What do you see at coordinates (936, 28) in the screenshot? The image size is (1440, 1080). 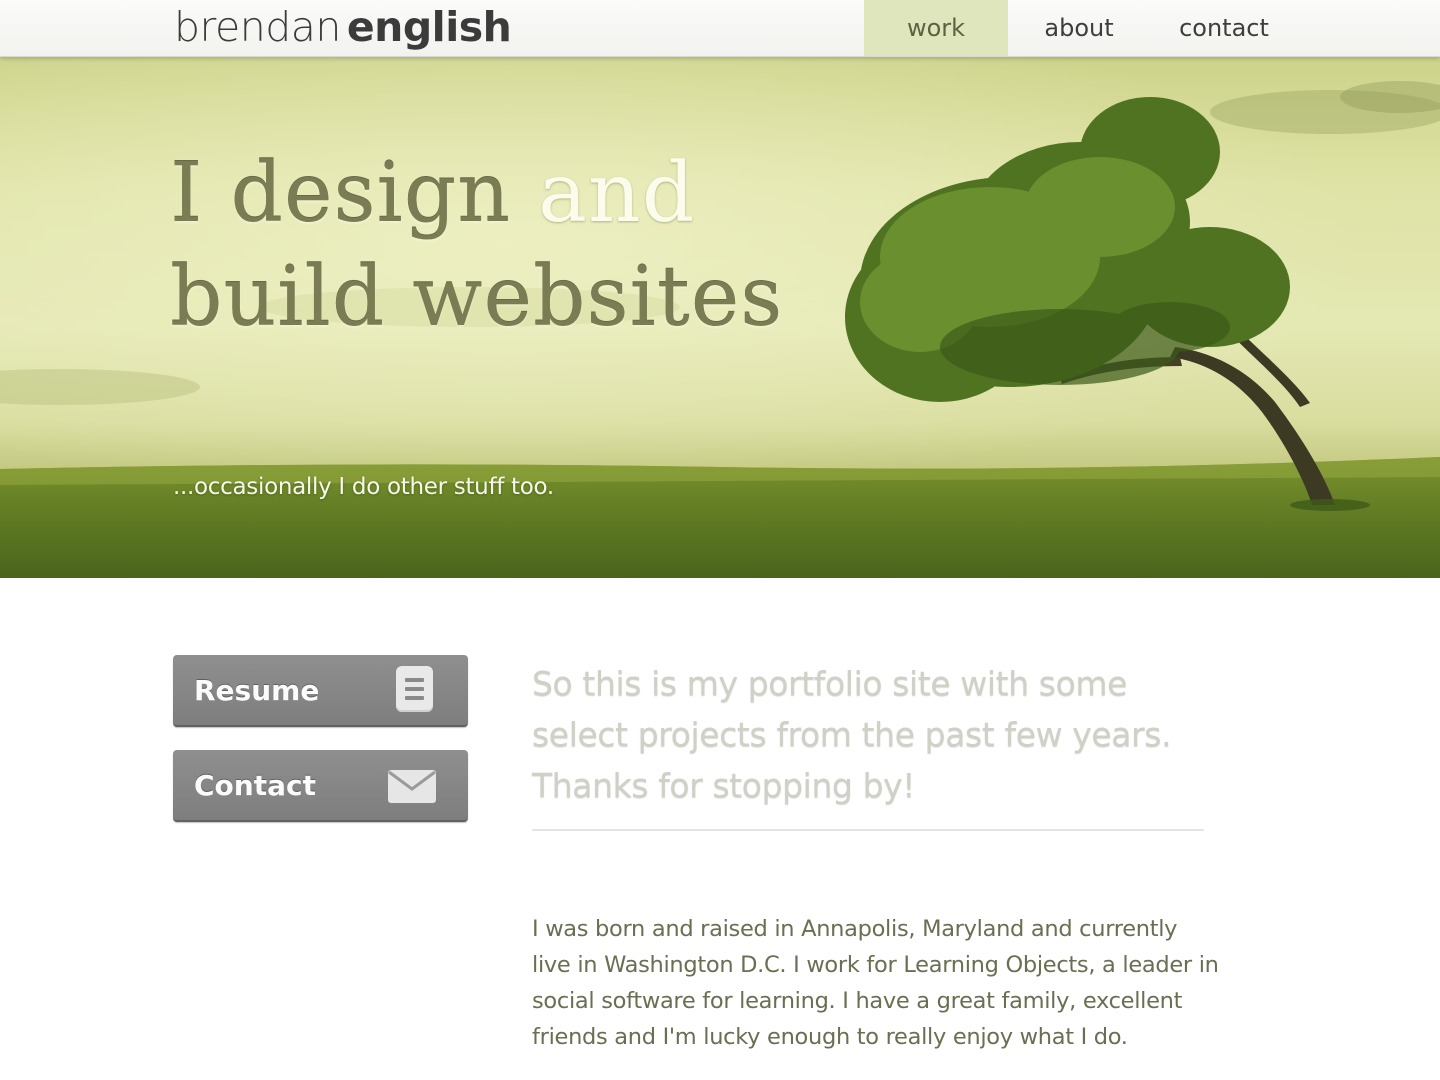 I see `nav-work: work` at bounding box center [936, 28].